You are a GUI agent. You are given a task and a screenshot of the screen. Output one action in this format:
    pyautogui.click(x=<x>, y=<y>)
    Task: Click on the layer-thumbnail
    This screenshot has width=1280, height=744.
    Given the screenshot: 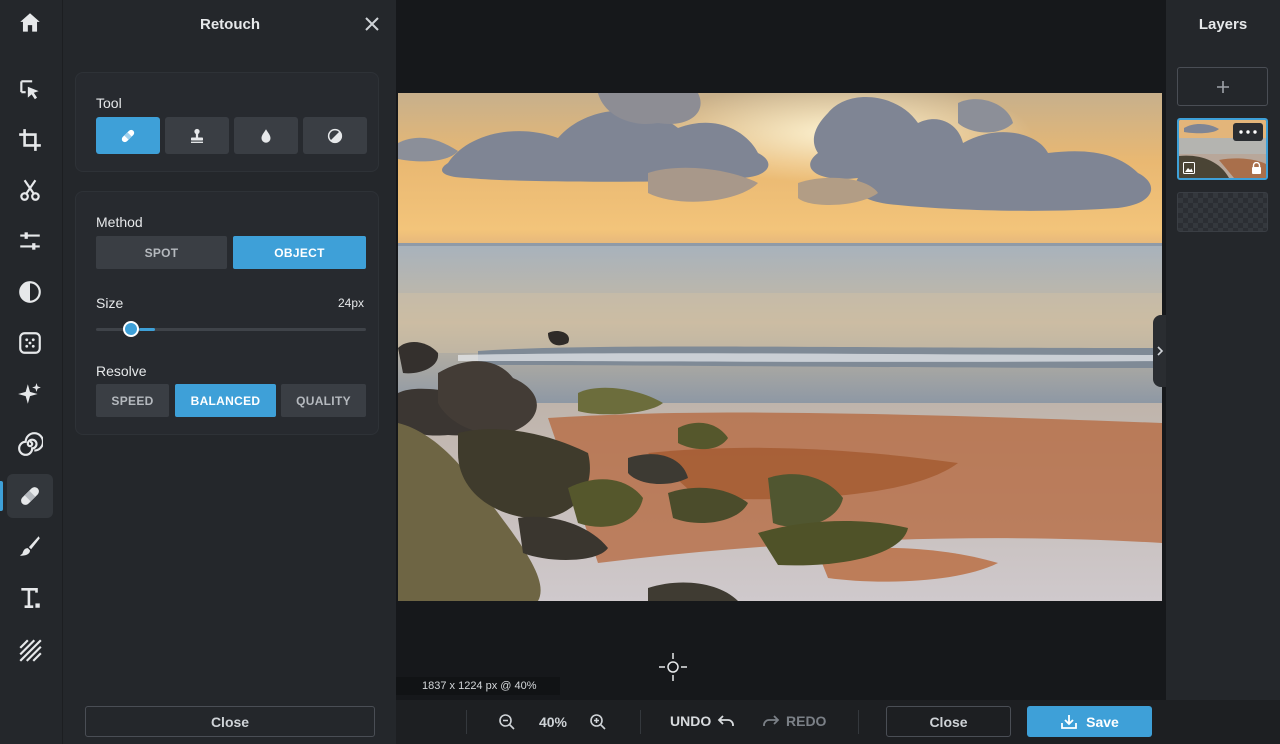 What is the action you would take?
    pyautogui.click(x=1222, y=149)
    